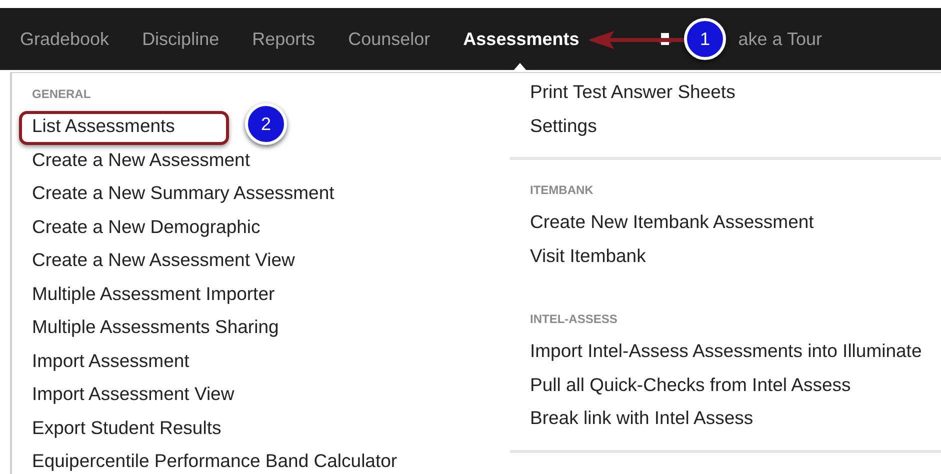  What do you see at coordinates (155, 327) in the screenshot?
I see `menu-item: Multiple Assessments Sharing` at bounding box center [155, 327].